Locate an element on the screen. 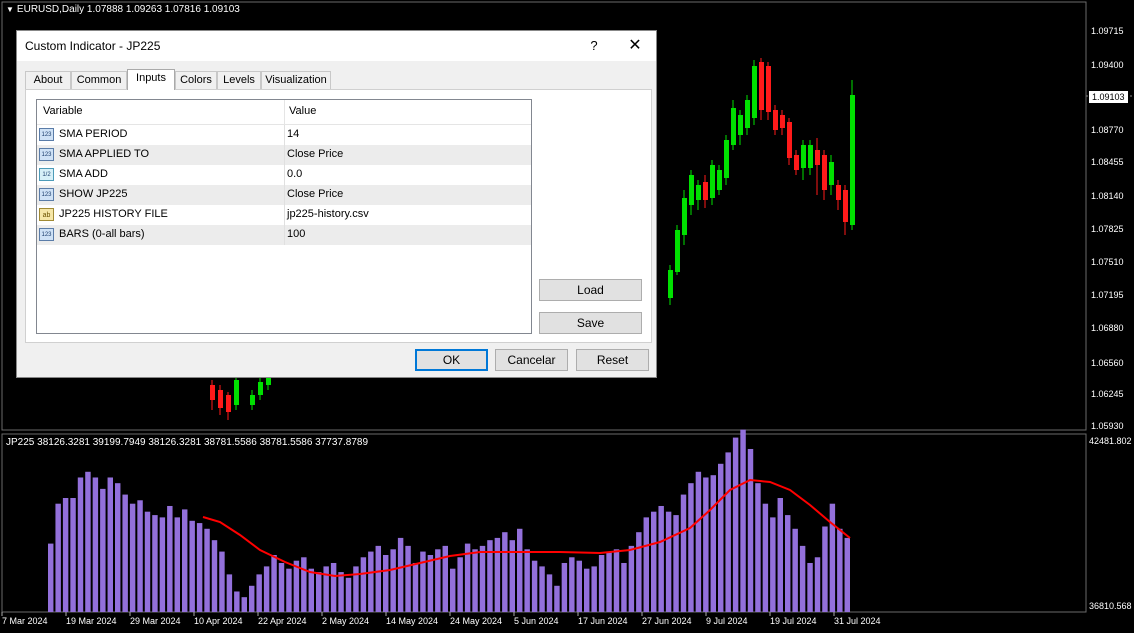 This screenshot has height=633, width=1134. date-axis-label: 19 Jul 2024 is located at coordinates (793, 621).